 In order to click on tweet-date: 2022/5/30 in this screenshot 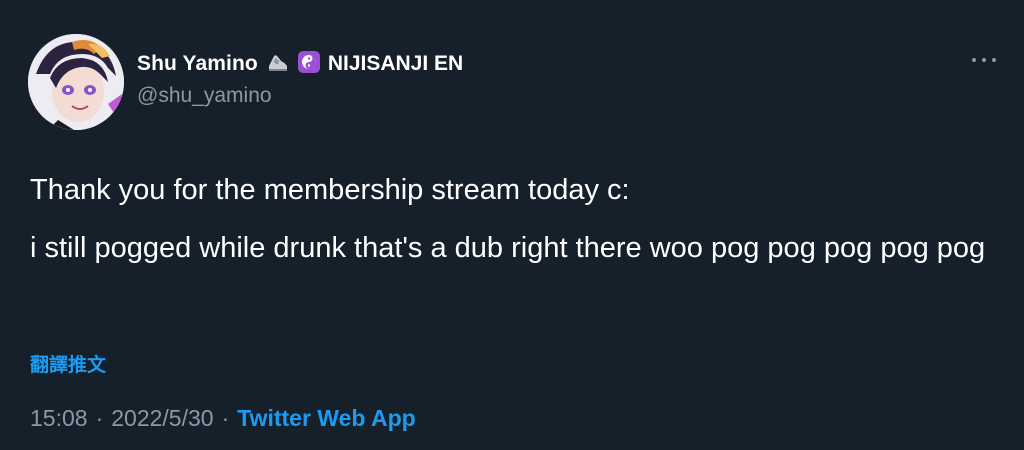, I will do `click(162, 418)`.